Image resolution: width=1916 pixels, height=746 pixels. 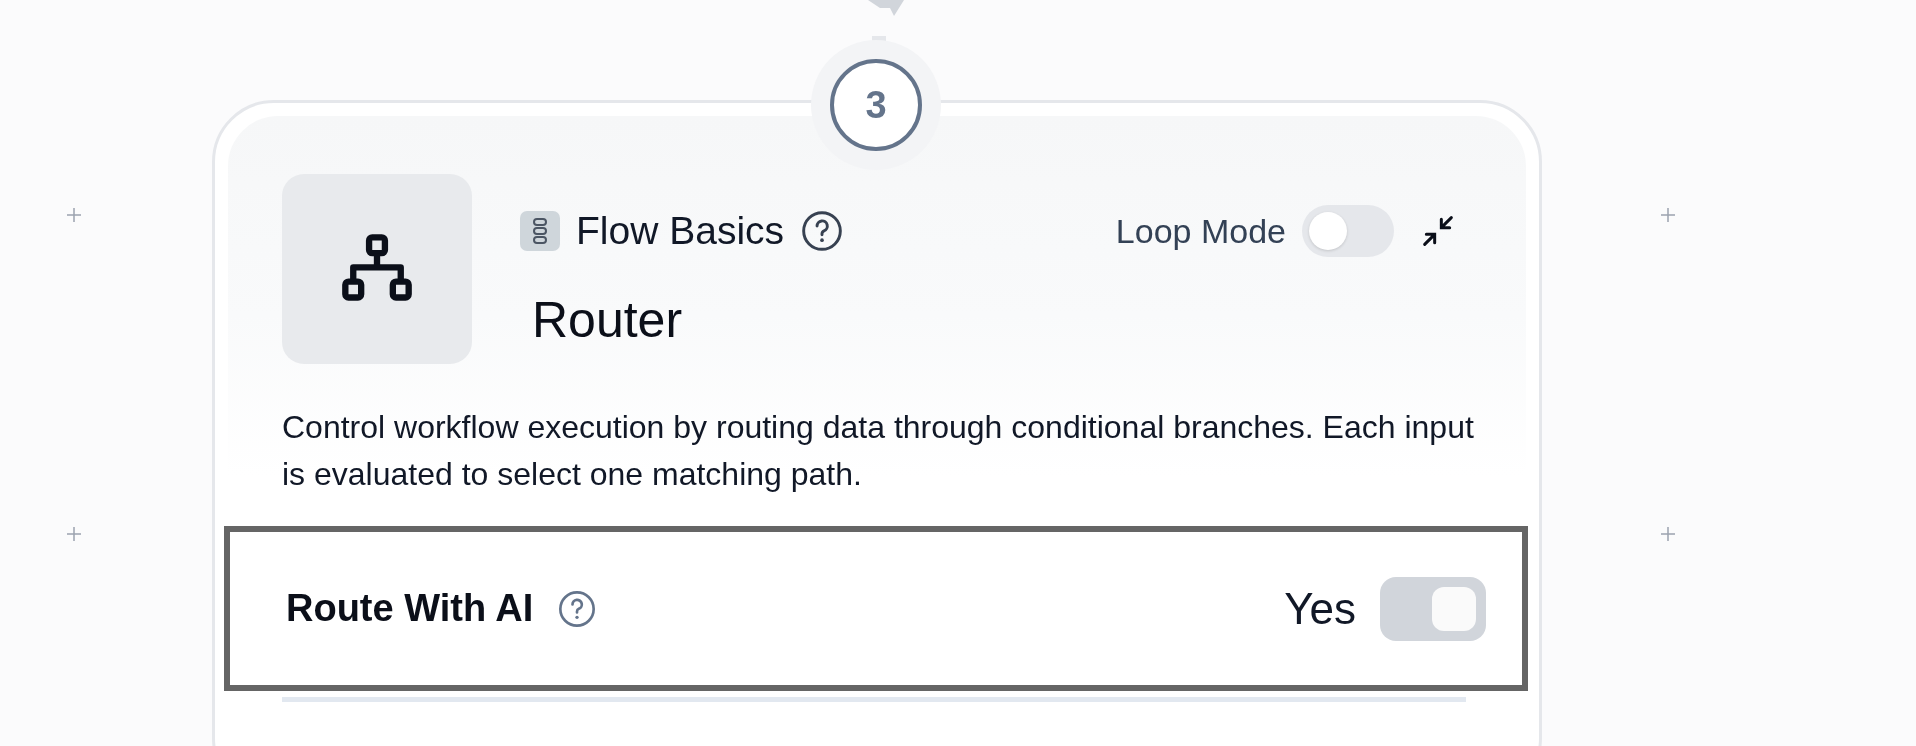 What do you see at coordinates (410, 608) in the screenshot?
I see `setting-label: Route With AI` at bounding box center [410, 608].